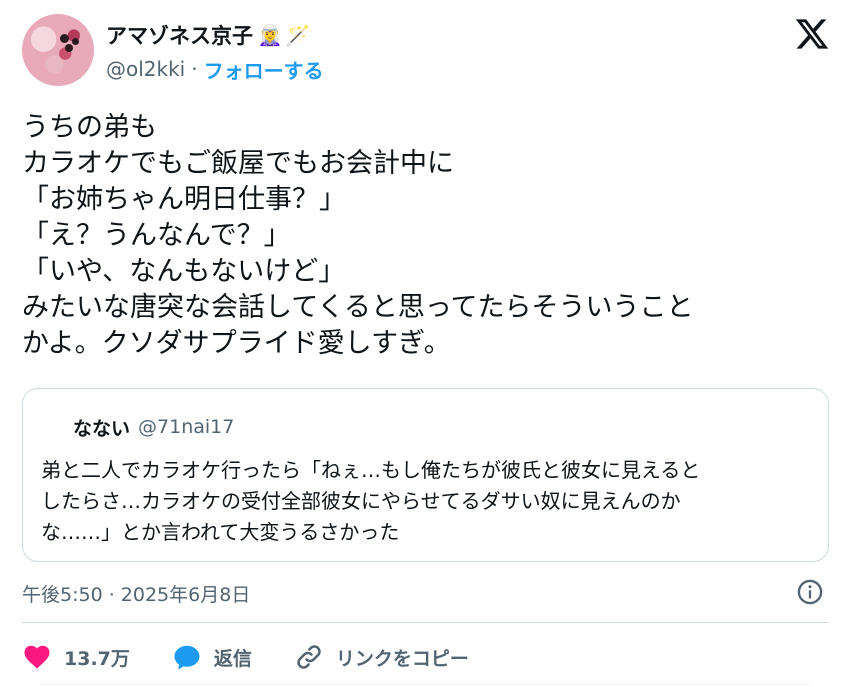  What do you see at coordinates (220, 532) in the screenshot?
I see `quoted-line: な……」とか言われて大変うるさかった` at bounding box center [220, 532].